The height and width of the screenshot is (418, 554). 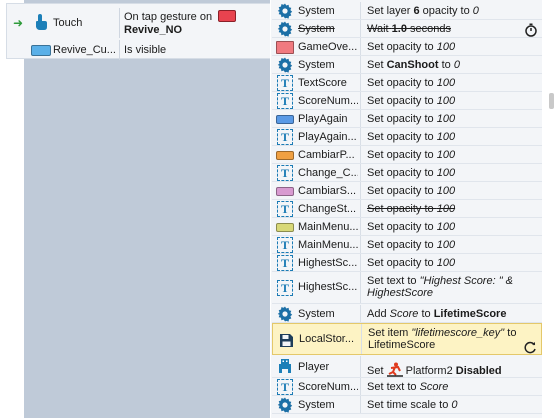 What do you see at coordinates (436, 314) in the screenshot?
I see `action-text: Add Score to LifetimeScore` at bounding box center [436, 314].